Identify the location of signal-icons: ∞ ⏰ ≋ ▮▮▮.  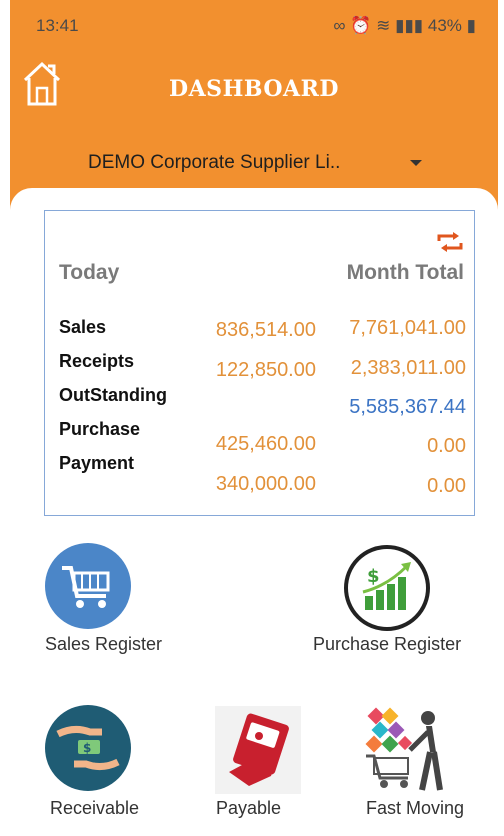
(380, 25).